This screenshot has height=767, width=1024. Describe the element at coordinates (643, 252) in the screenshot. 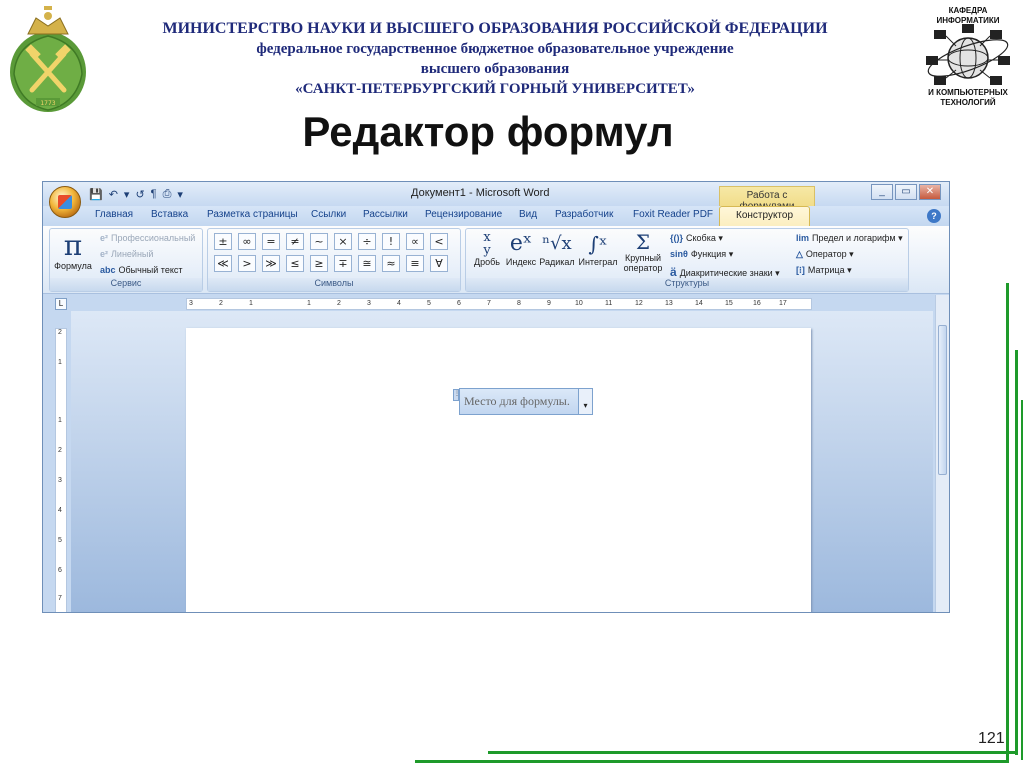

I see `large-operator-button: Σ Крупный оператор` at that location.